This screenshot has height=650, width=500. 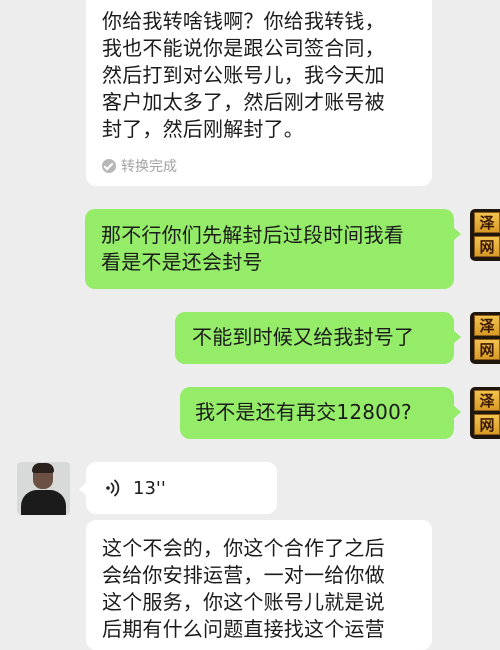 What do you see at coordinates (182, 262) in the screenshot?
I see `message-line: 看是不是还会封号` at bounding box center [182, 262].